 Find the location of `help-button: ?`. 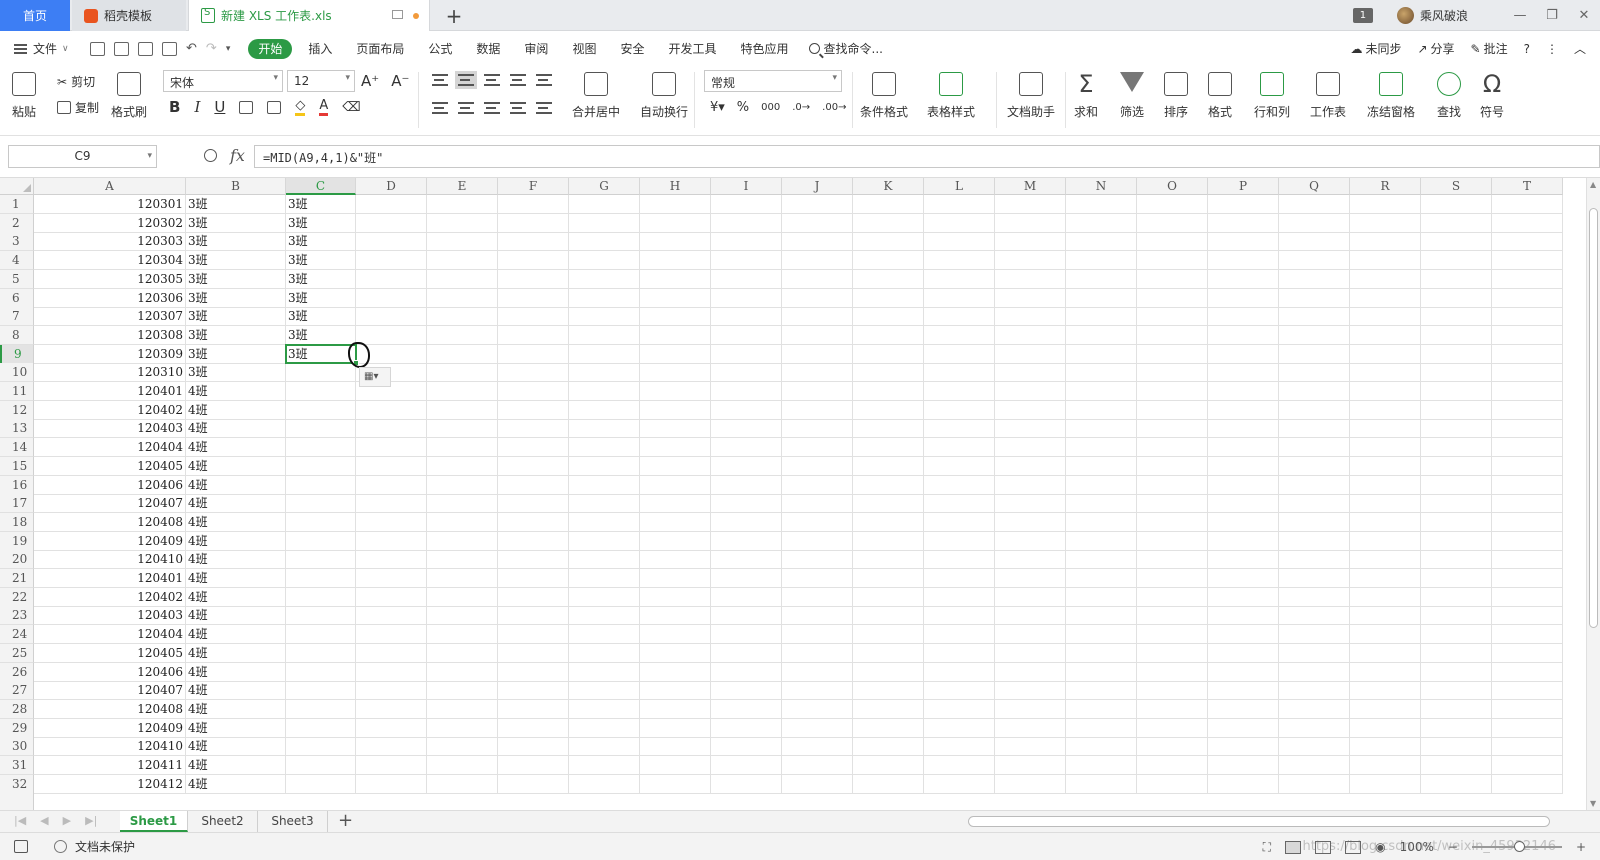

help-button: ? is located at coordinates (1527, 49).